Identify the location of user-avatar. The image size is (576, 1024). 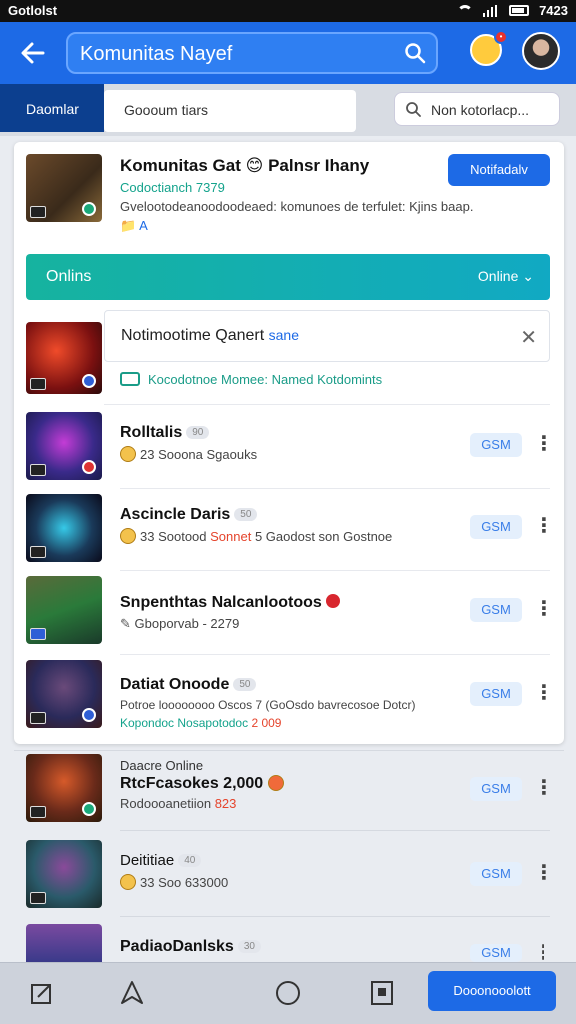
(541, 51).